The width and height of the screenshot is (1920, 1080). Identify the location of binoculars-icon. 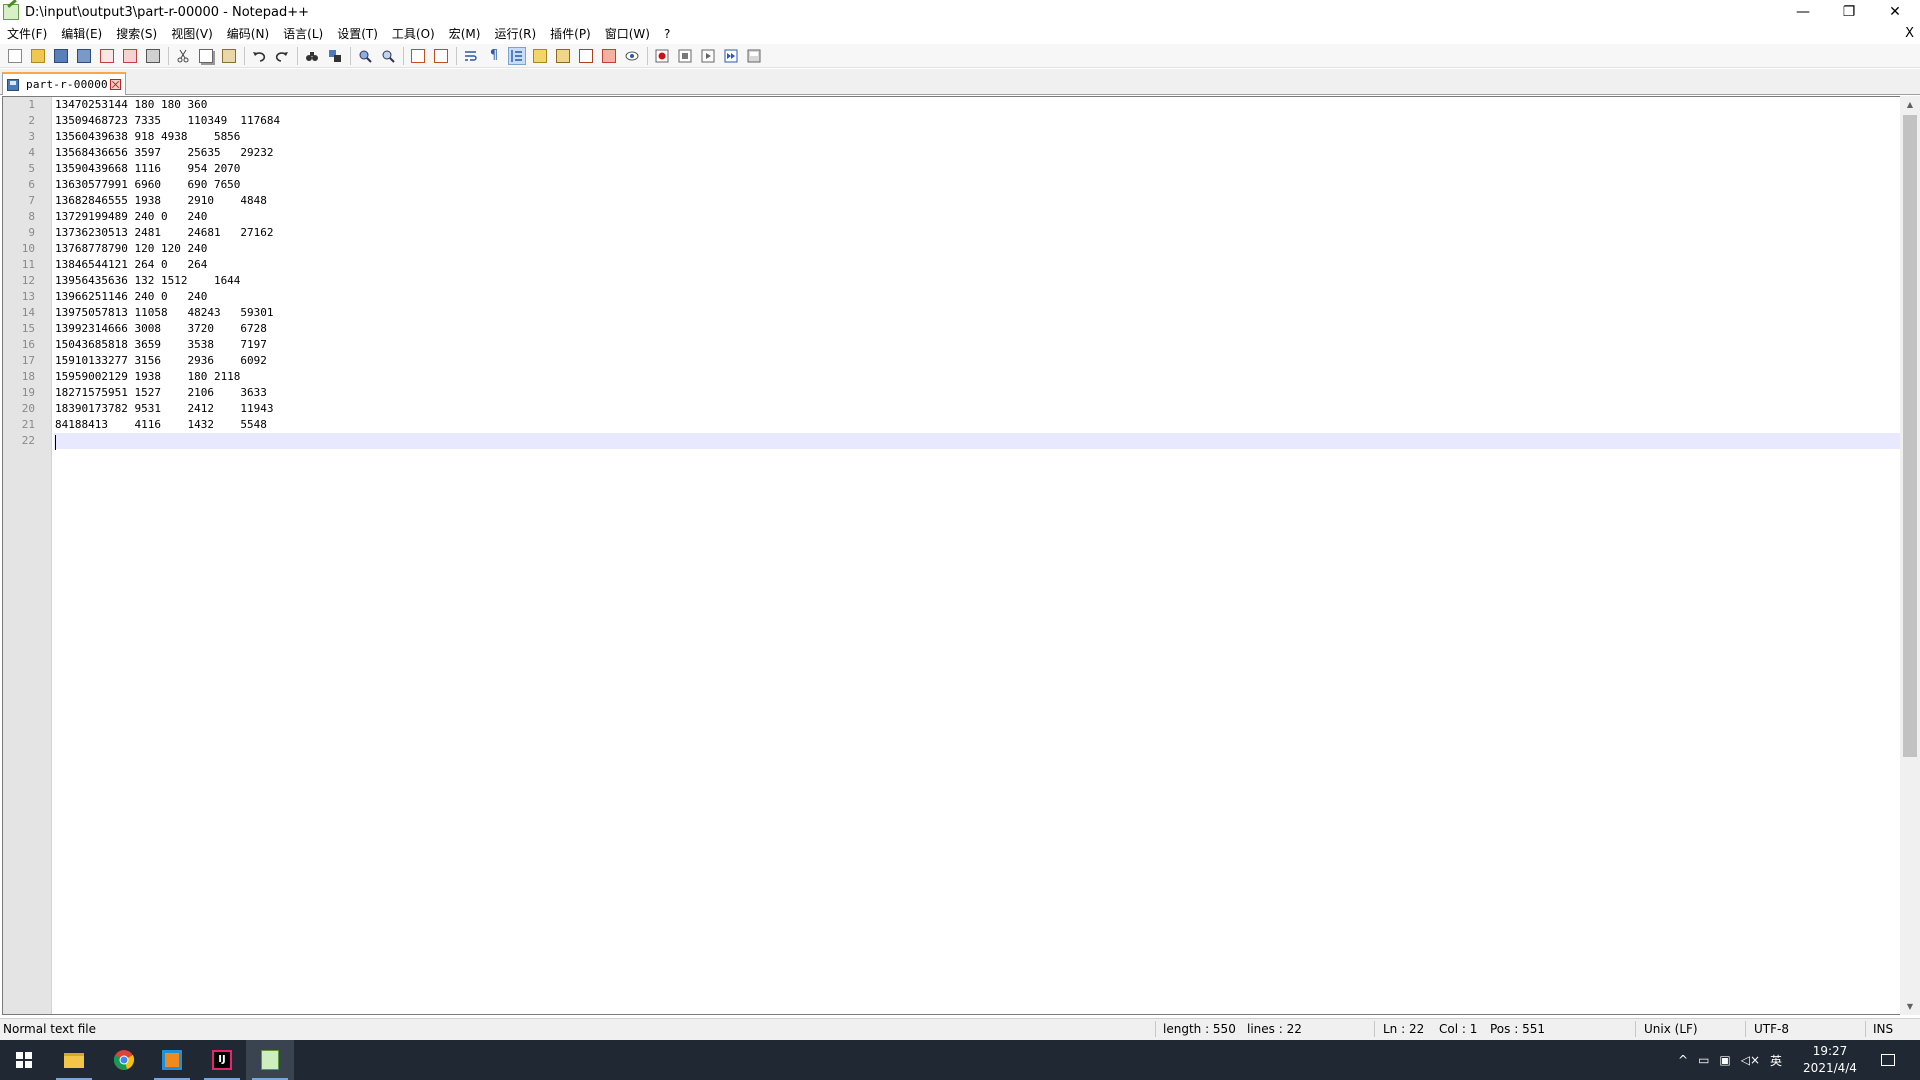
(312, 56).